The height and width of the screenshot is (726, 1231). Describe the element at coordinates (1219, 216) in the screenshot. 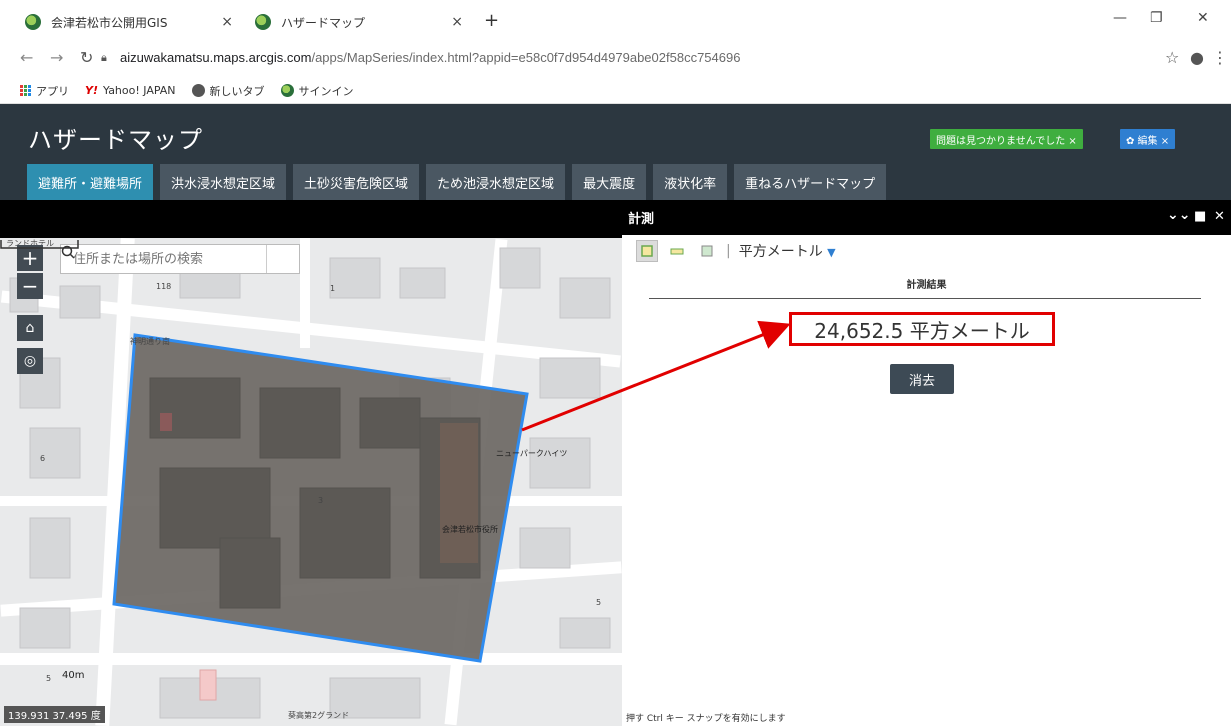

I see `panel-close-icon: ✕` at that location.